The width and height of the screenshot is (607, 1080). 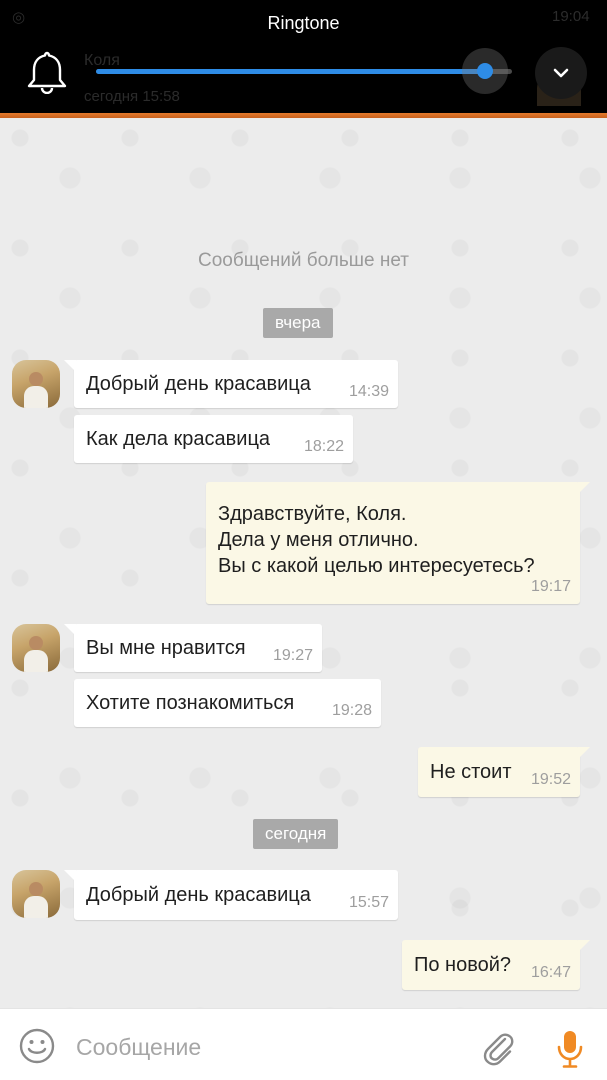 I want to click on message-time: 19:17, so click(x=550, y=586).